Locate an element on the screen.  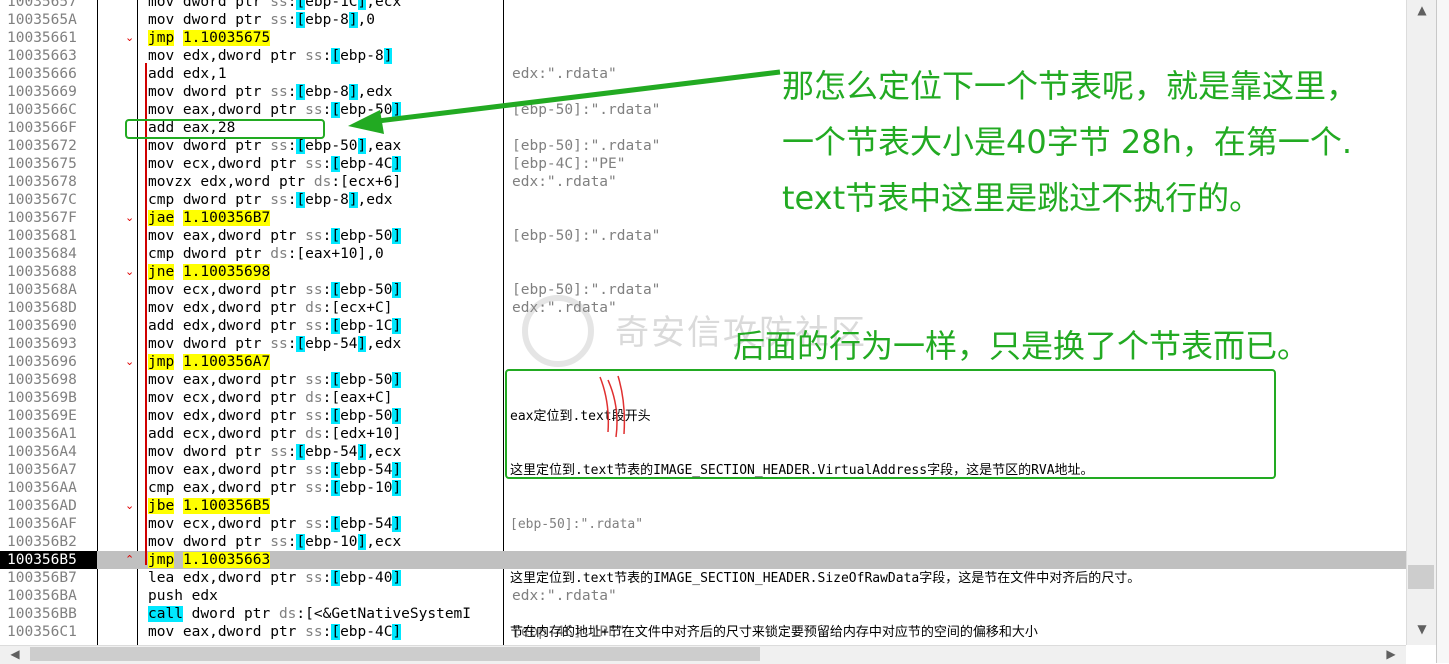
disasm-row: 10035684 cmp dword ptr ds:[eax+10],0 is located at coordinates (703, 254).